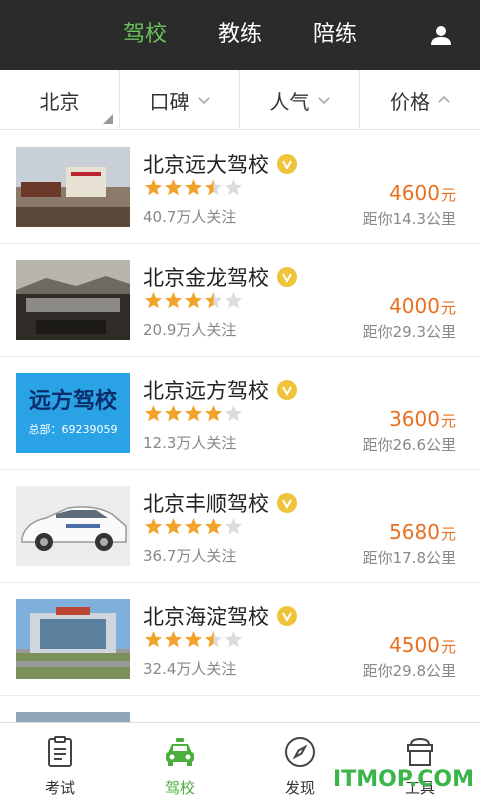 The image size is (480, 801). Describe the element at coordinates (190, 217) in the screenshot. I see `follower-count: 40.7万人关注` at that location.